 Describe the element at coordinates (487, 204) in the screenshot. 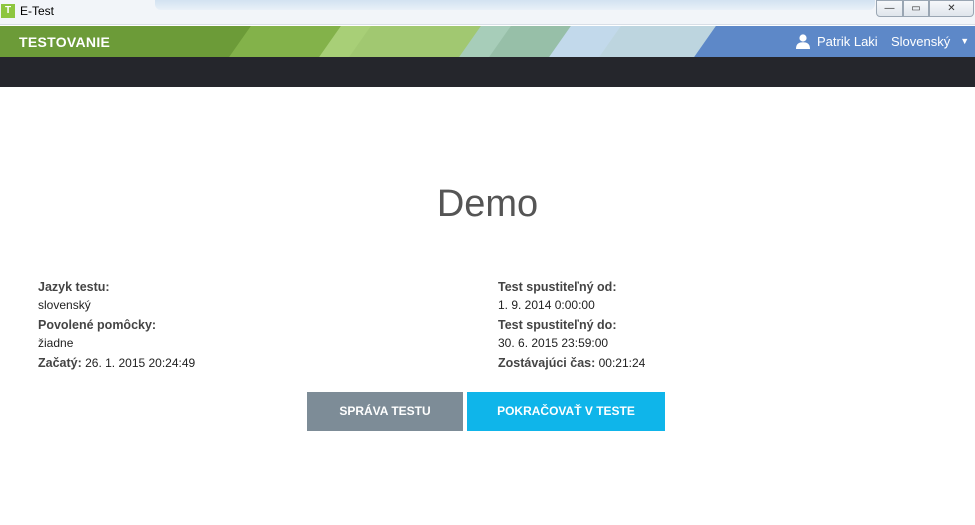

I see `test-title: Demo` at that location.